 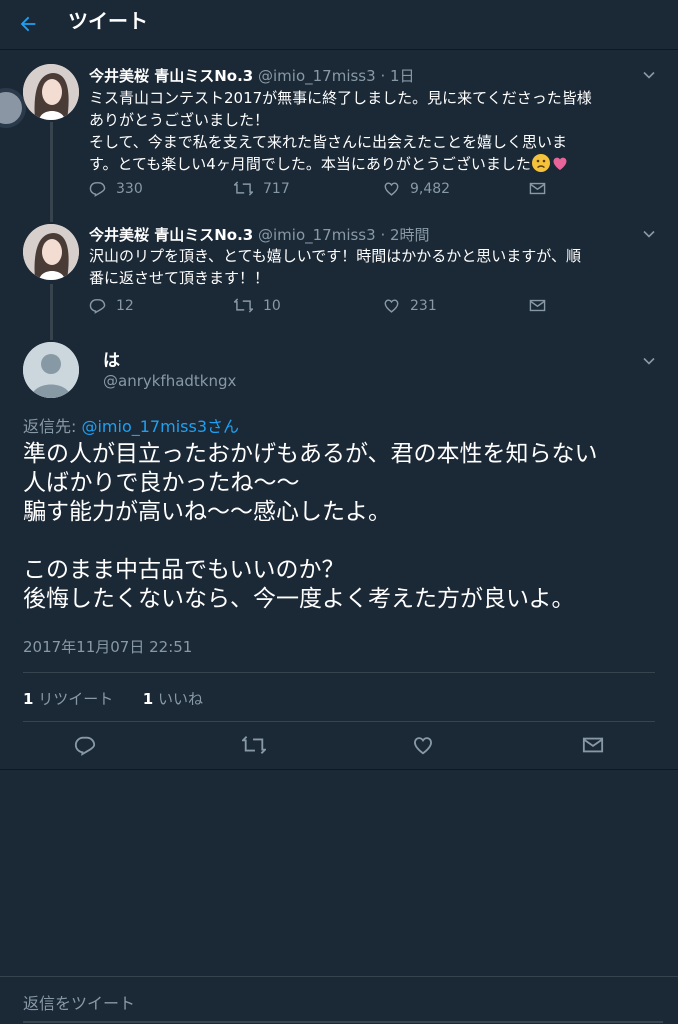 I want to click on tweet-timestamp: 2017年11月07日 22:51, so click(x=108, y=647).